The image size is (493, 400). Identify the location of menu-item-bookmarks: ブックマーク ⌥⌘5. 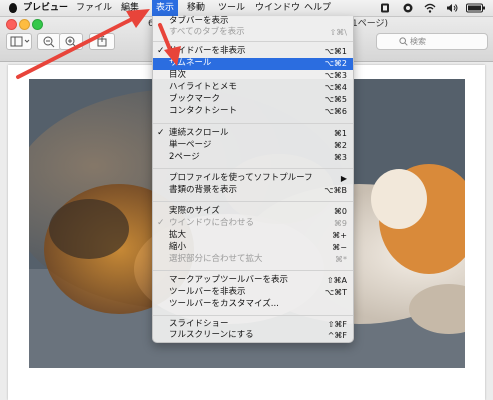
(253, 100).